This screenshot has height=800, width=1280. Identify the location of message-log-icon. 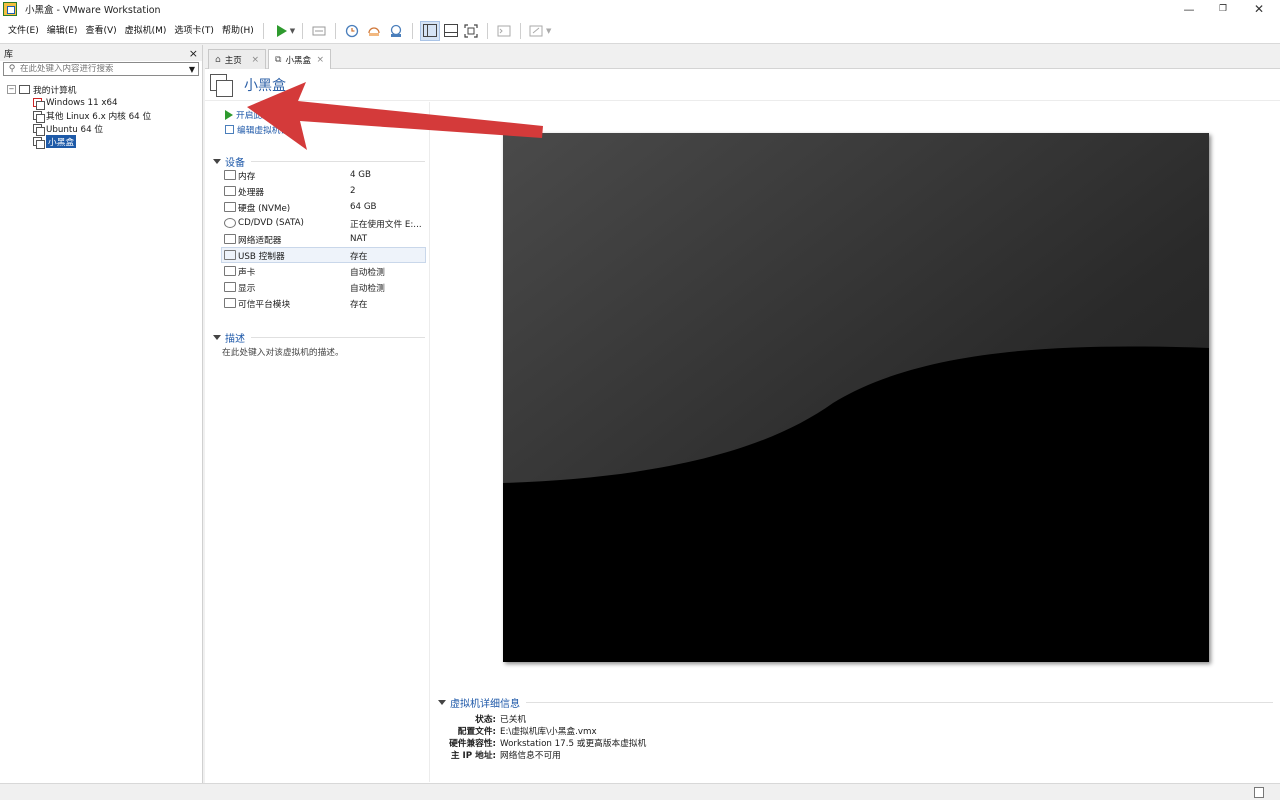
(1259, 792).